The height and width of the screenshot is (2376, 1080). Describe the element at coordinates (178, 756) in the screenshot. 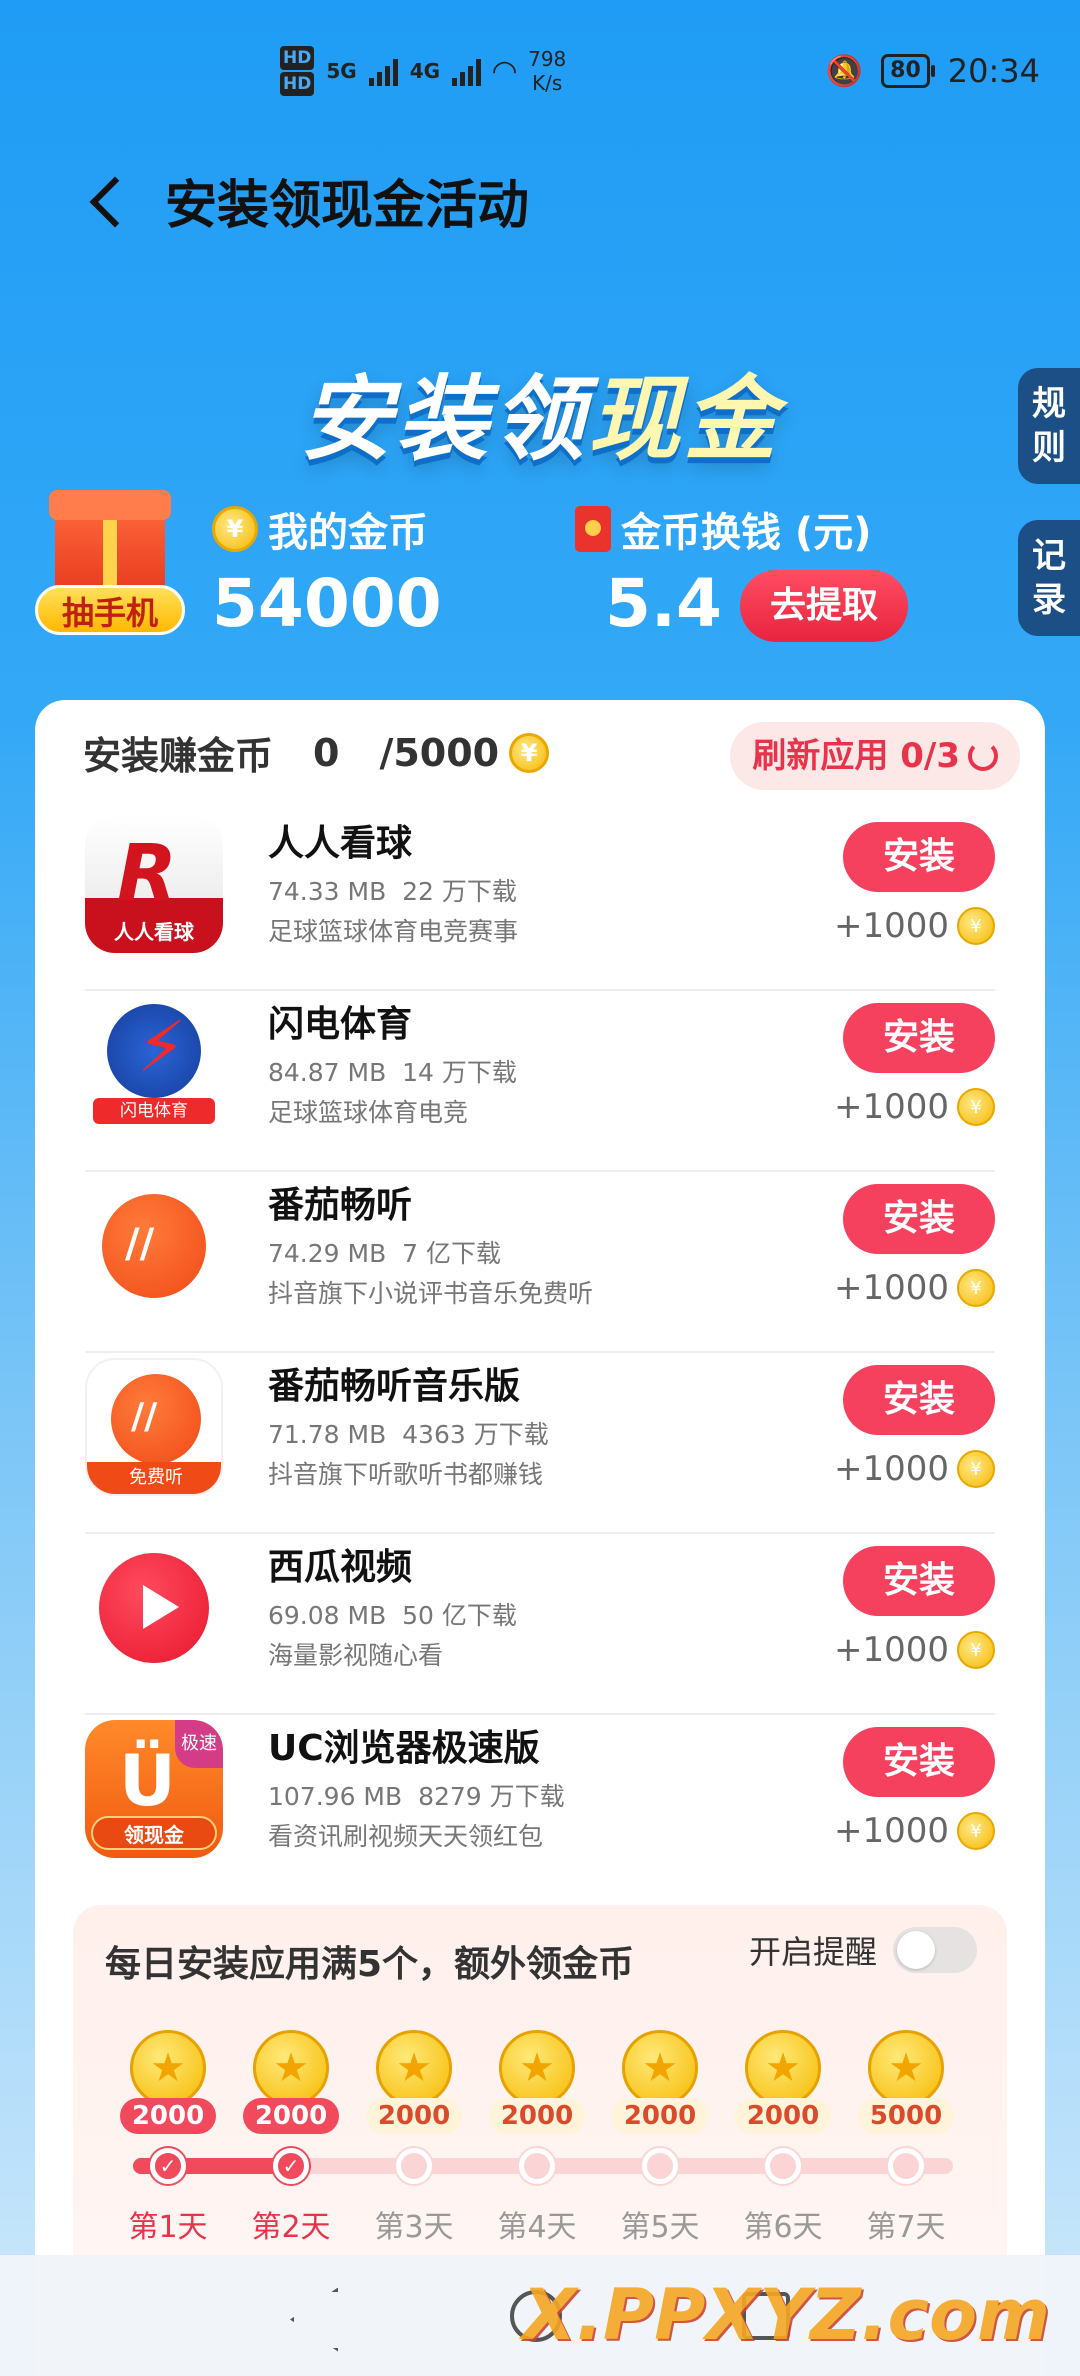

I see `task-title: 安装赚金币` at that location.